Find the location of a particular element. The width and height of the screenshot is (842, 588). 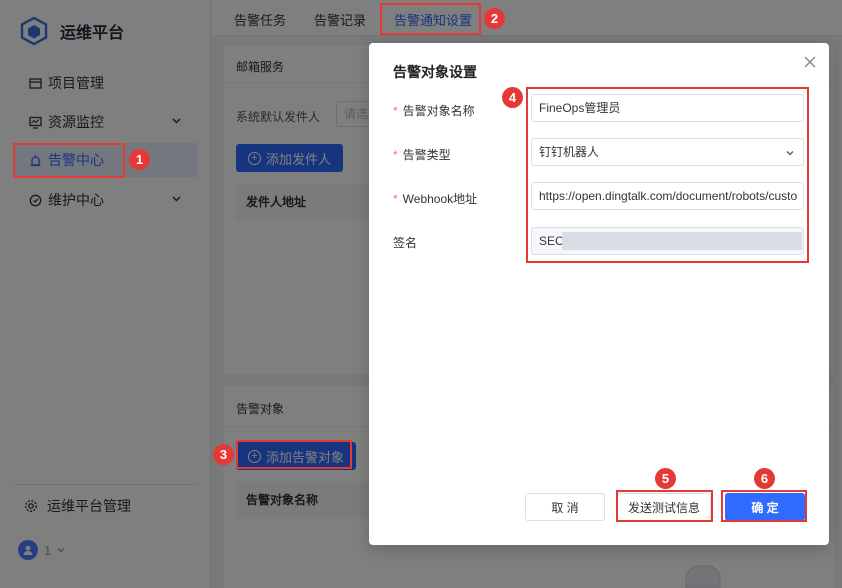

target-name-label: * 告警对象名称 is located at coordinates (434, 111).